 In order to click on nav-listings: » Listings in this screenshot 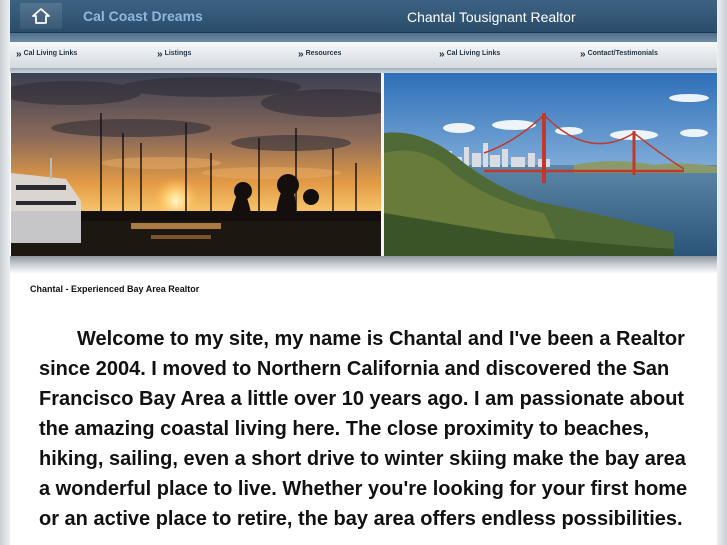, I will do `click(174, 54)`.